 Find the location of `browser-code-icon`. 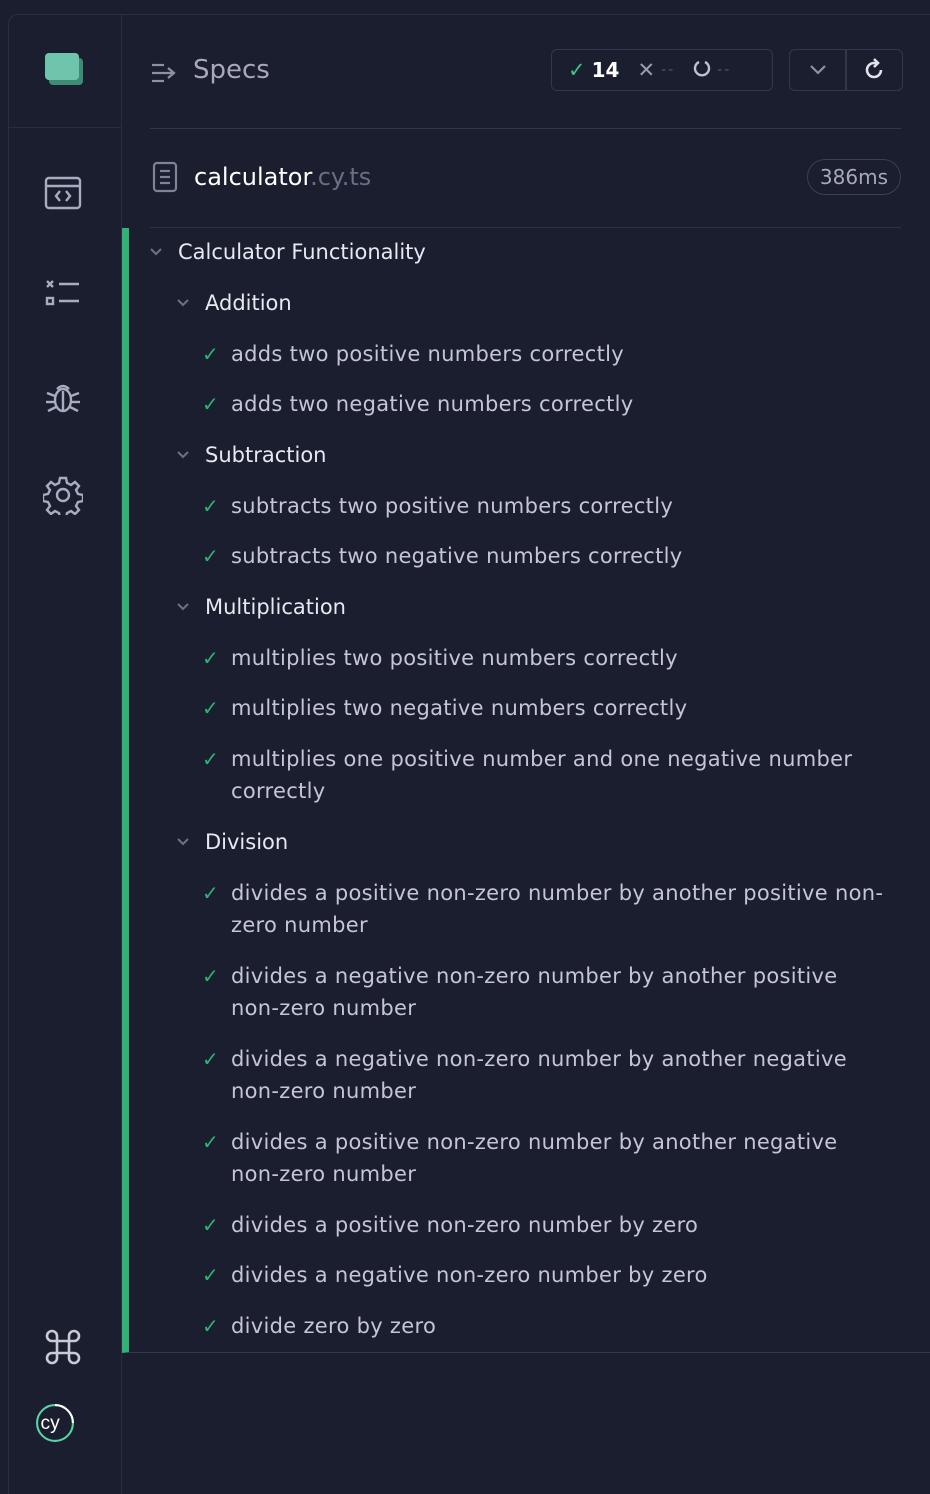

browser-code-icon is located at coordinates (63, 193).